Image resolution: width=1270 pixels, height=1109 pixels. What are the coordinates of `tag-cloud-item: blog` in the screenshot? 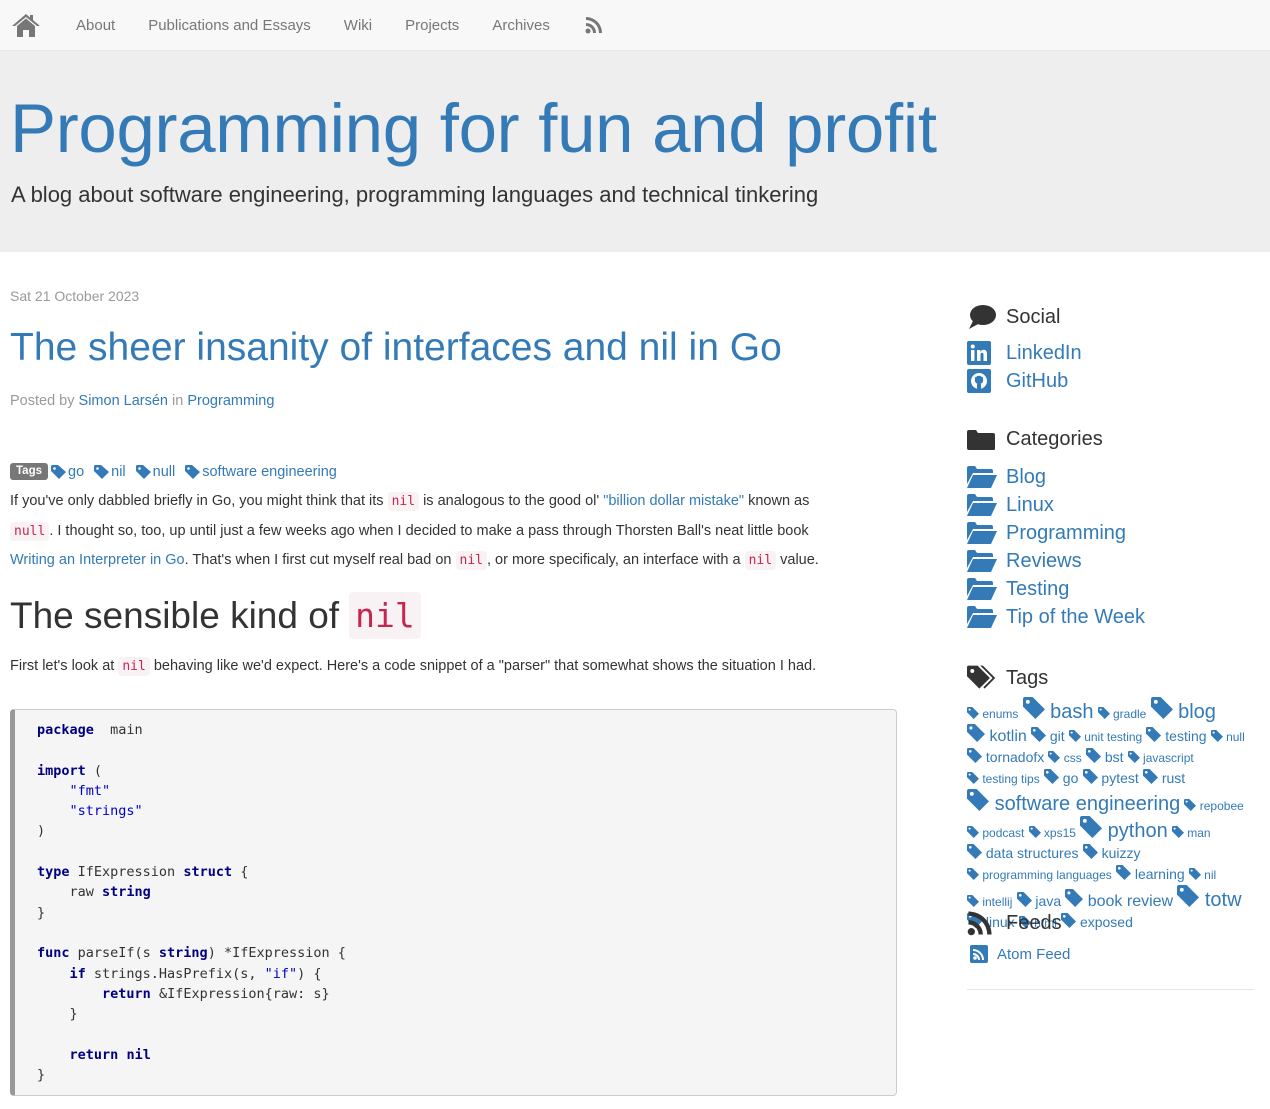 It's located at (1183, 710).